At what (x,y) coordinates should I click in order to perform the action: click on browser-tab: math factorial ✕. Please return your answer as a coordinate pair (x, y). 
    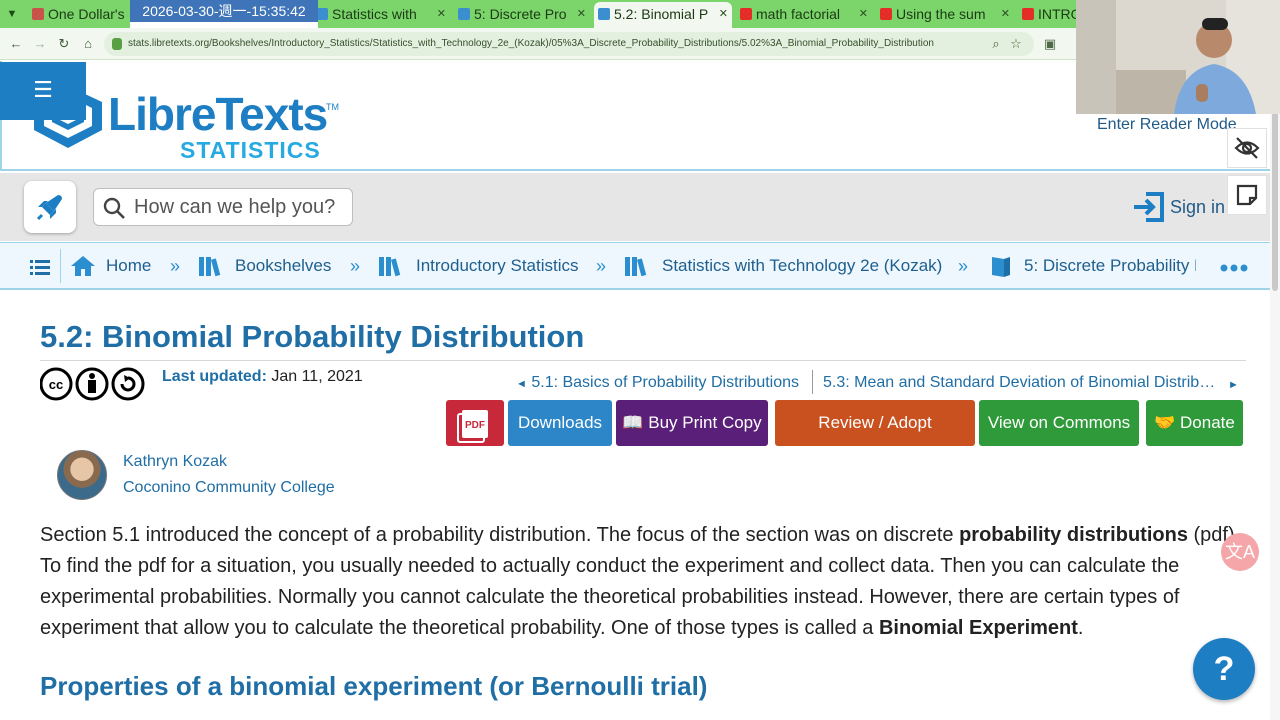
    Looking at the image, I should click on (804, 14).